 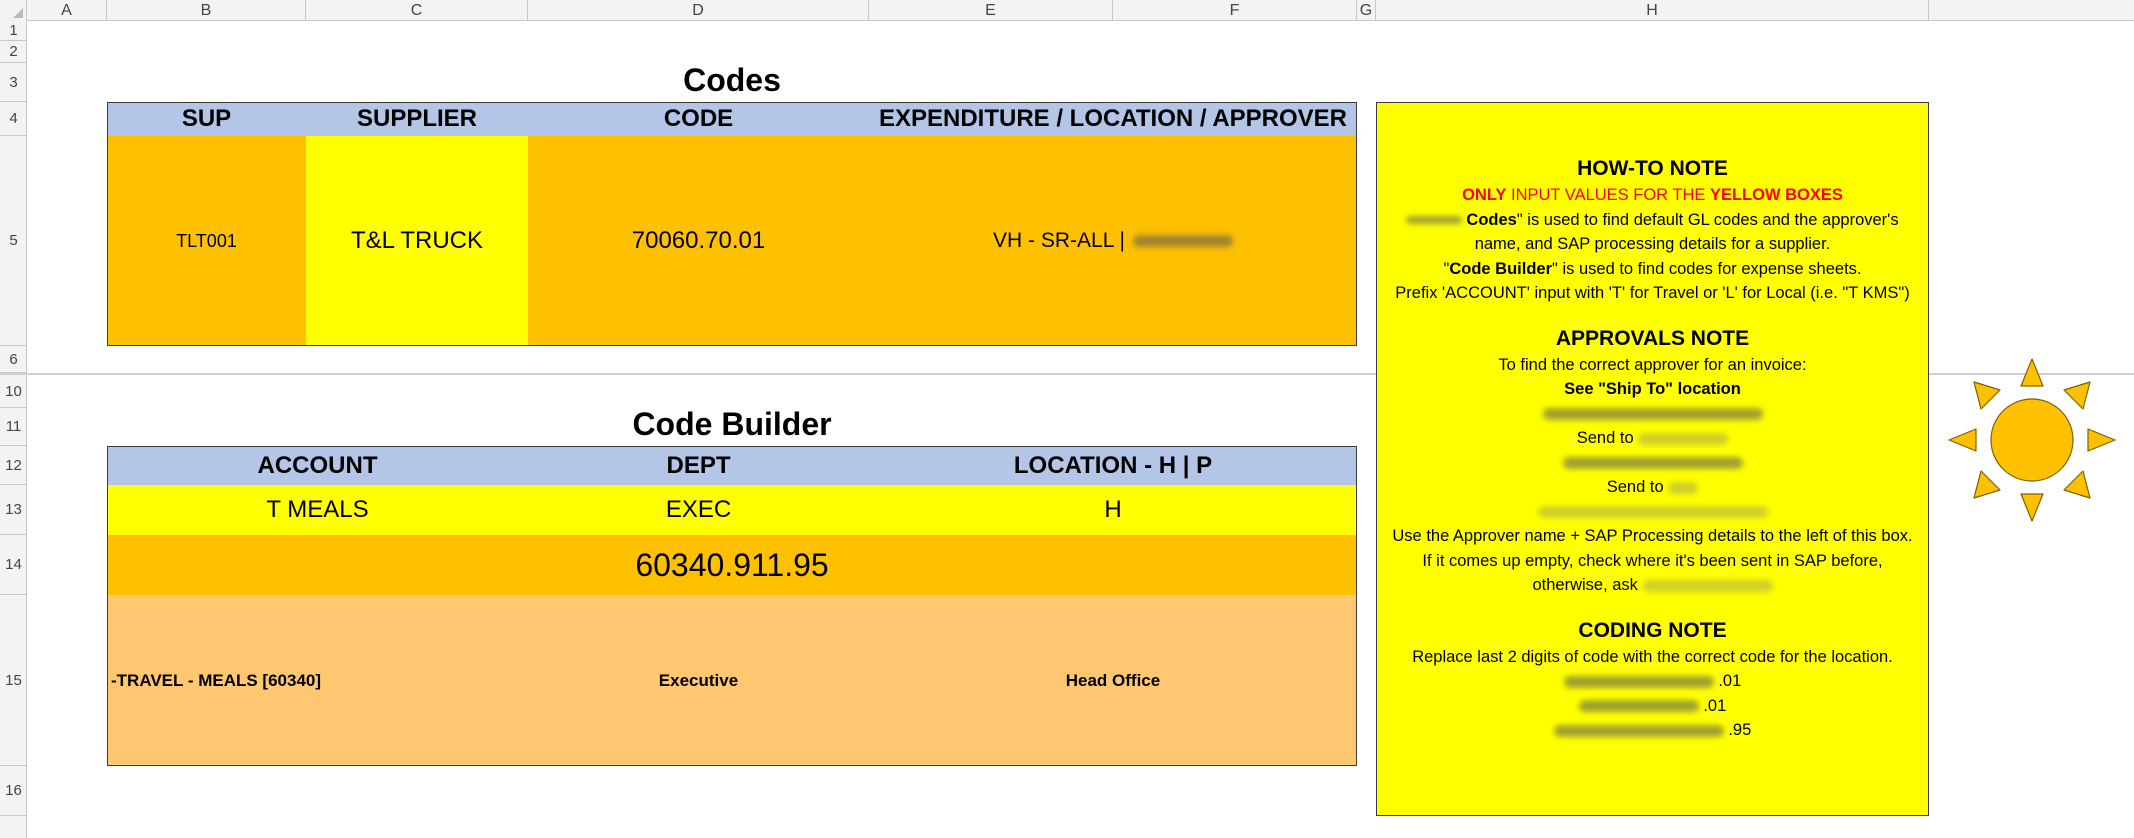 I want to click on only-input-line: ONLY INPUT VALUES FOR THE YELLOW BOXES, so click(x=1652, y=195).